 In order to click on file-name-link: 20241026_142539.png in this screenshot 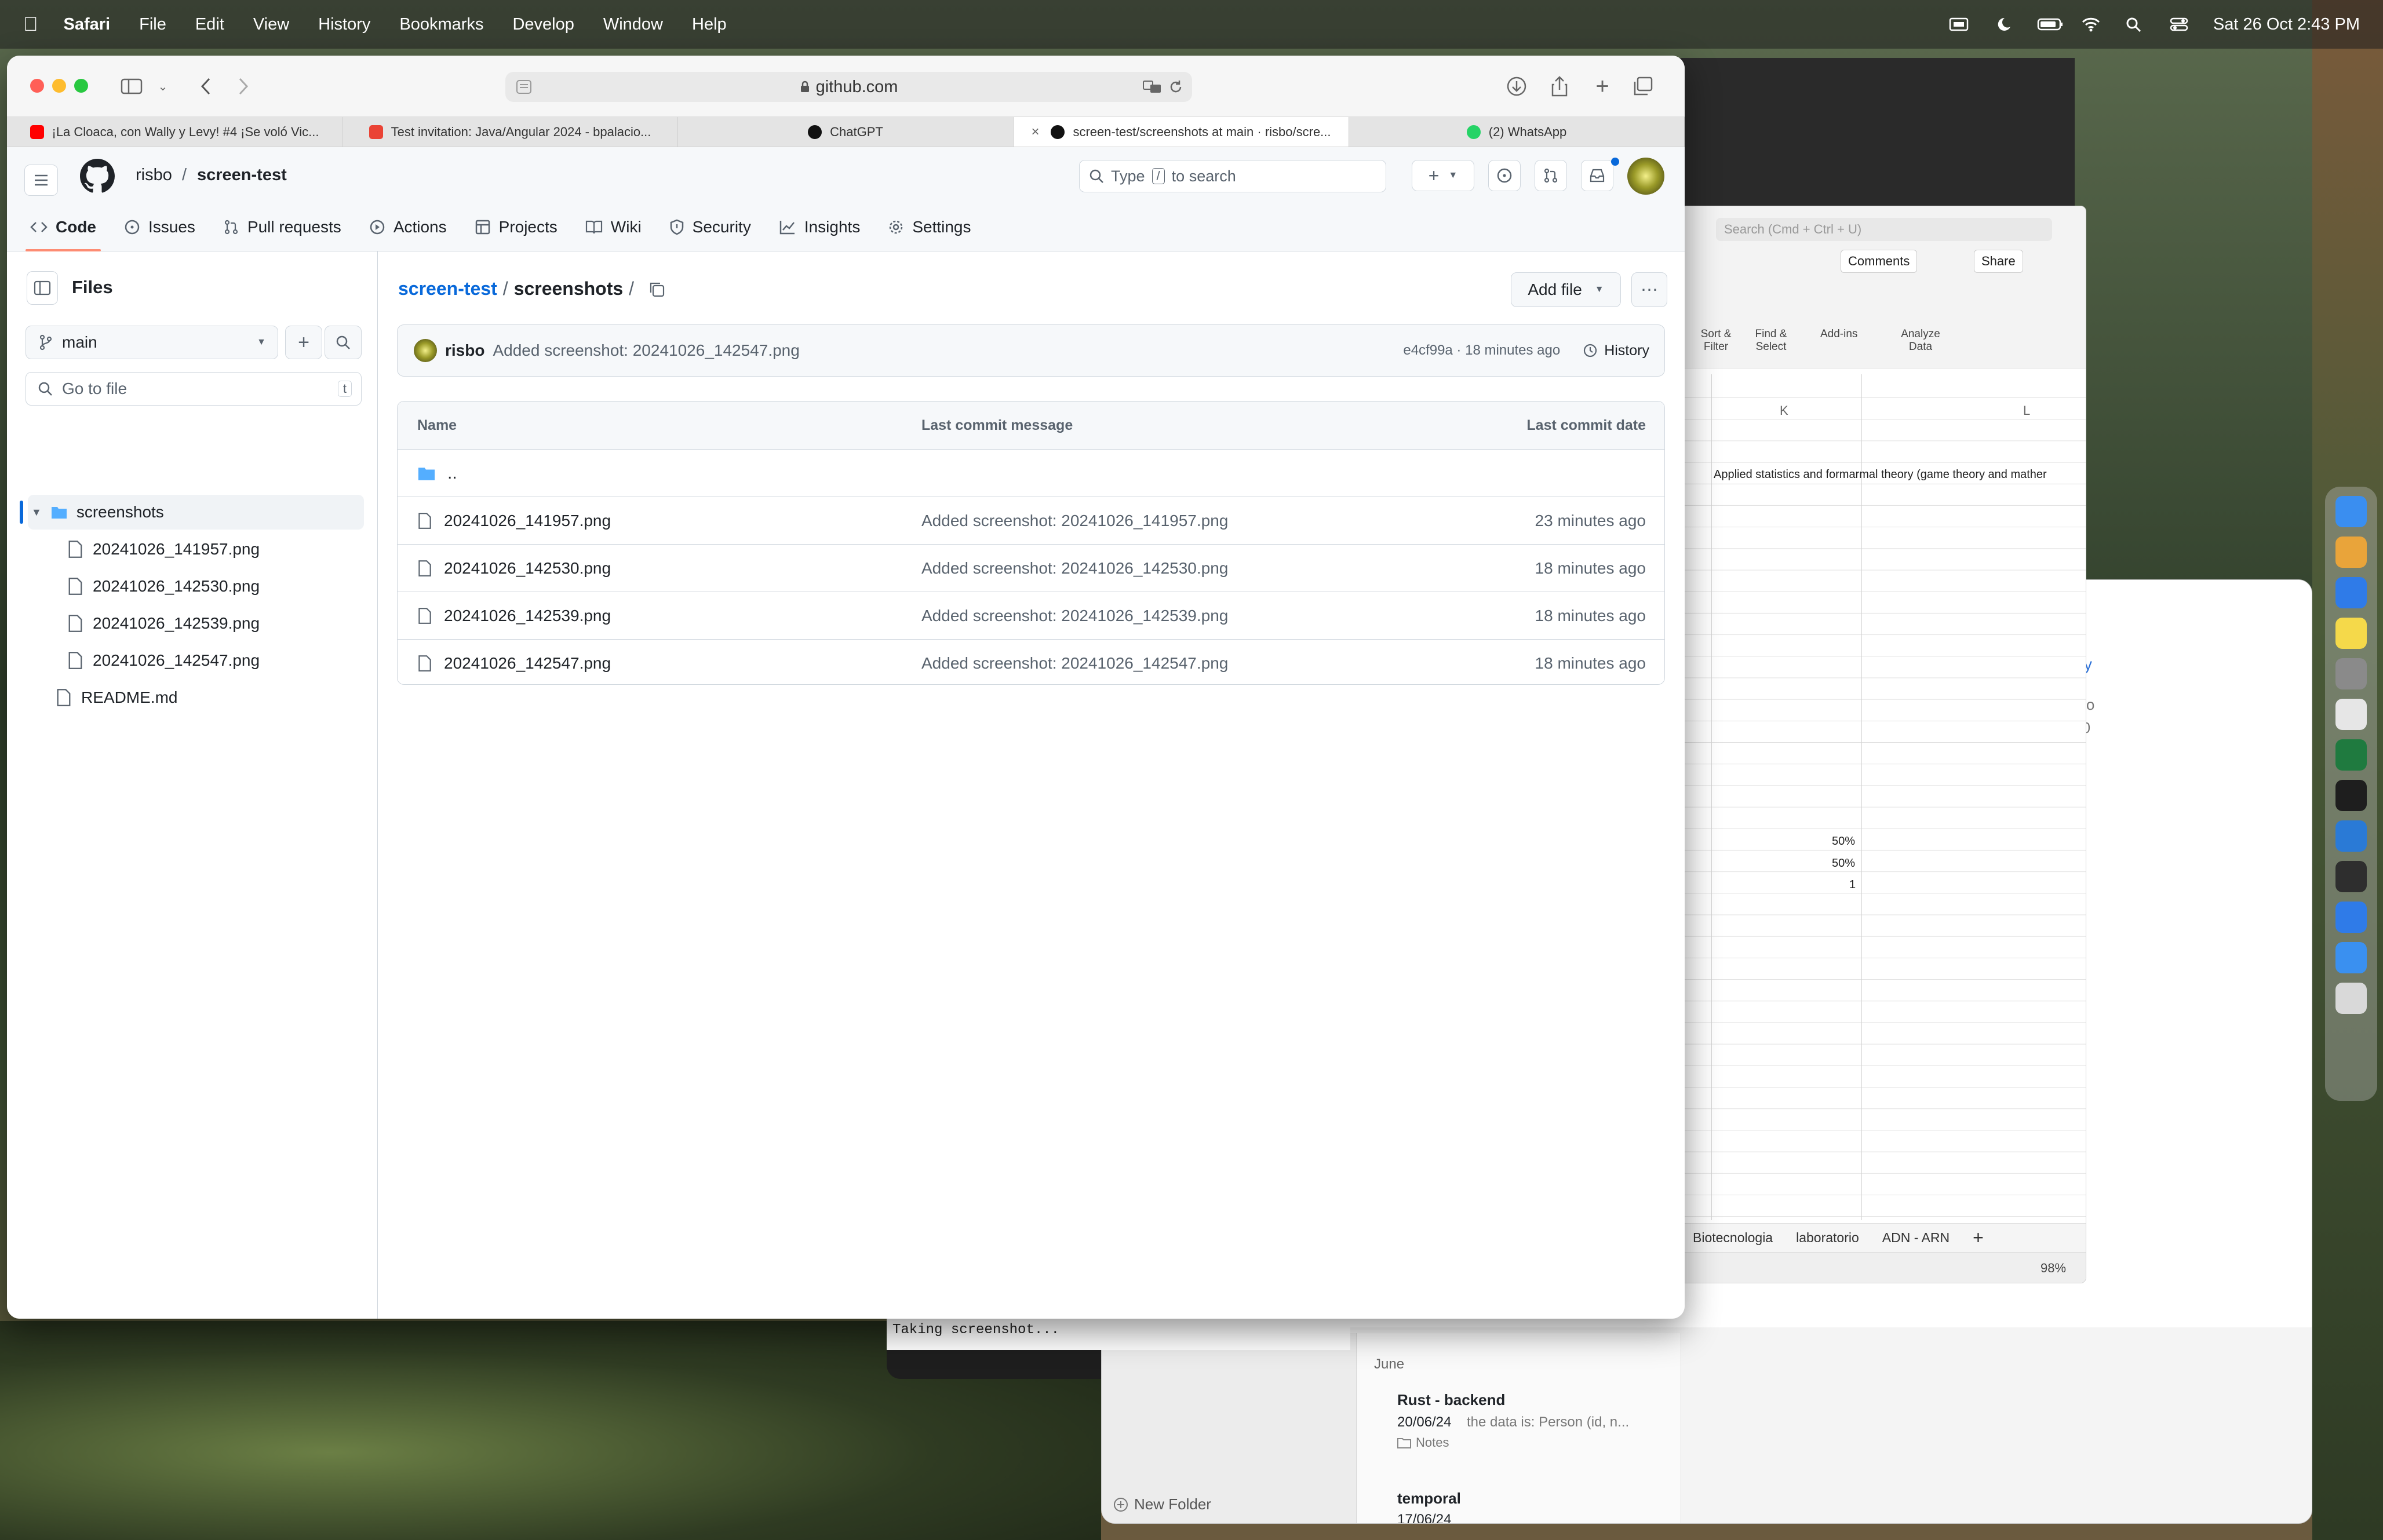, I will do `click(528, 616)`.